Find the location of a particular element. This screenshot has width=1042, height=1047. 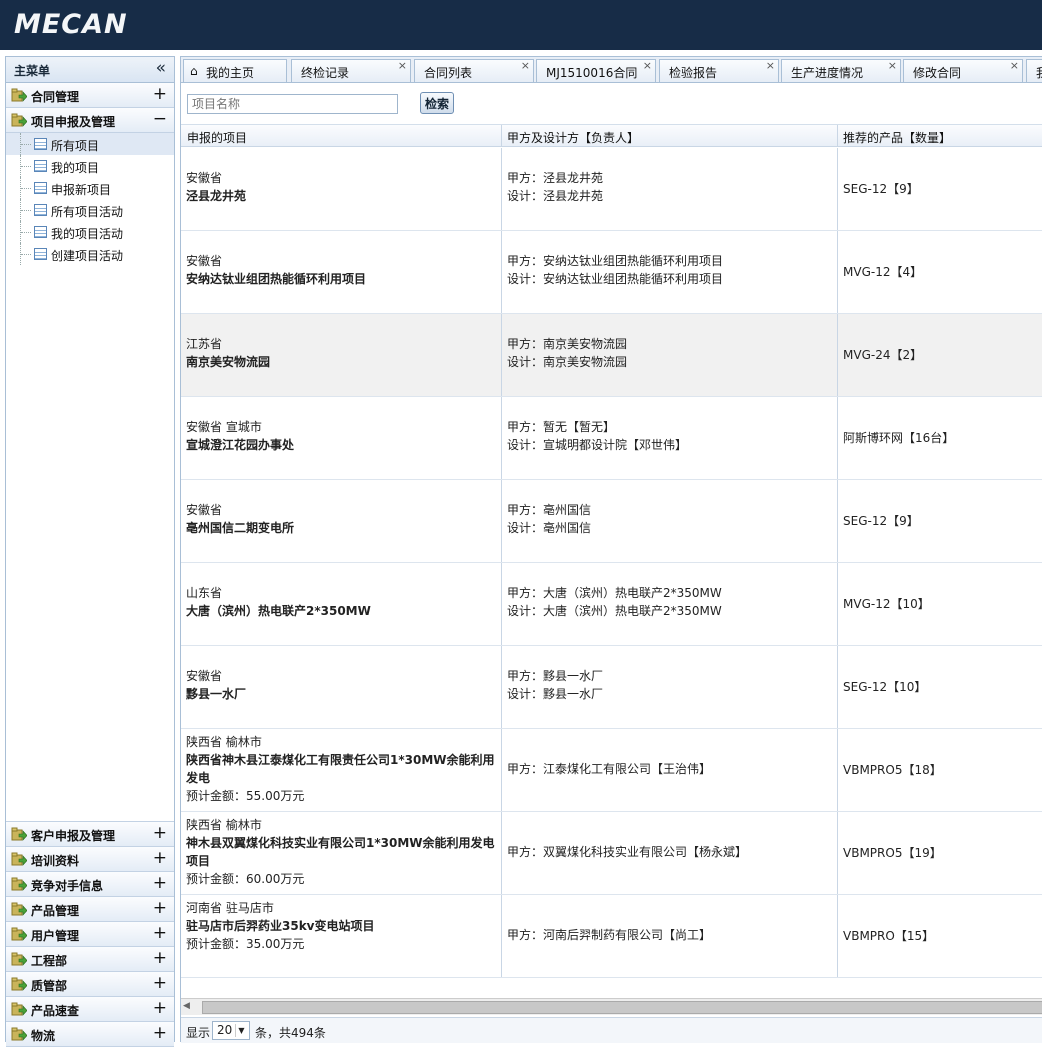

party-cell: 甲方：江泰煤化工有限公司【王治伟】 is located at coordinates (672, 769).